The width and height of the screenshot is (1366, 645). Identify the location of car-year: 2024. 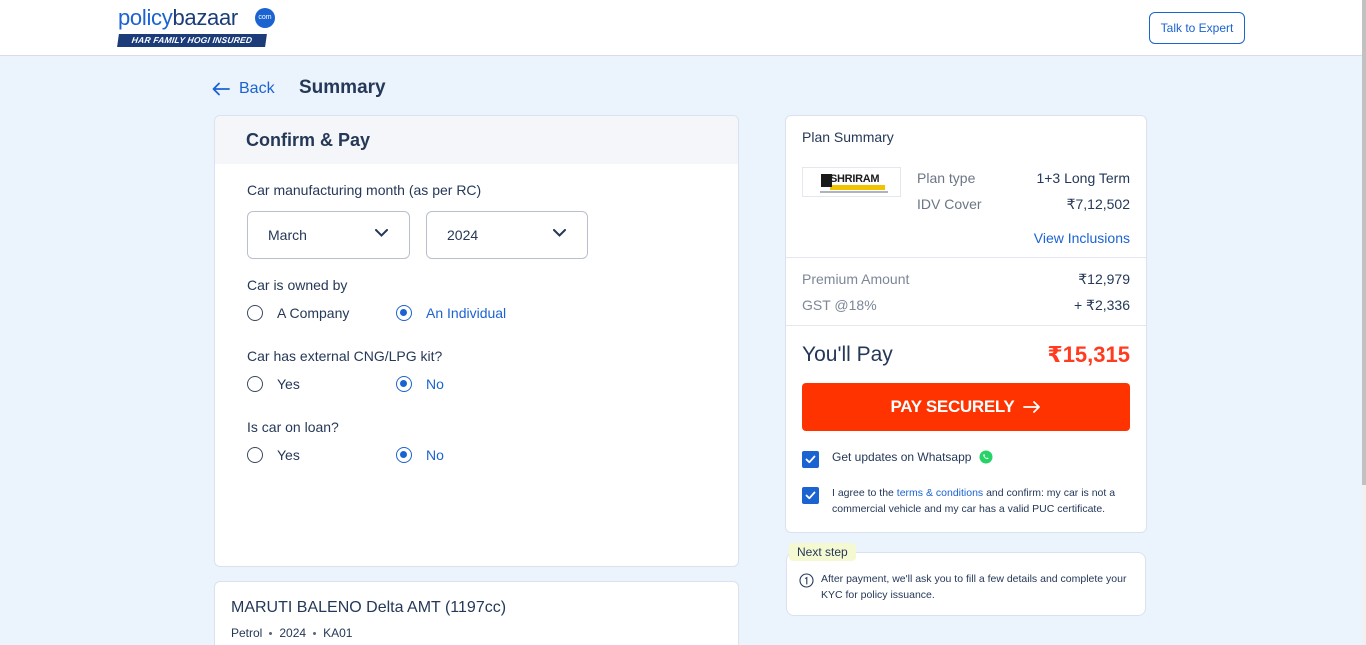
(293, 633).